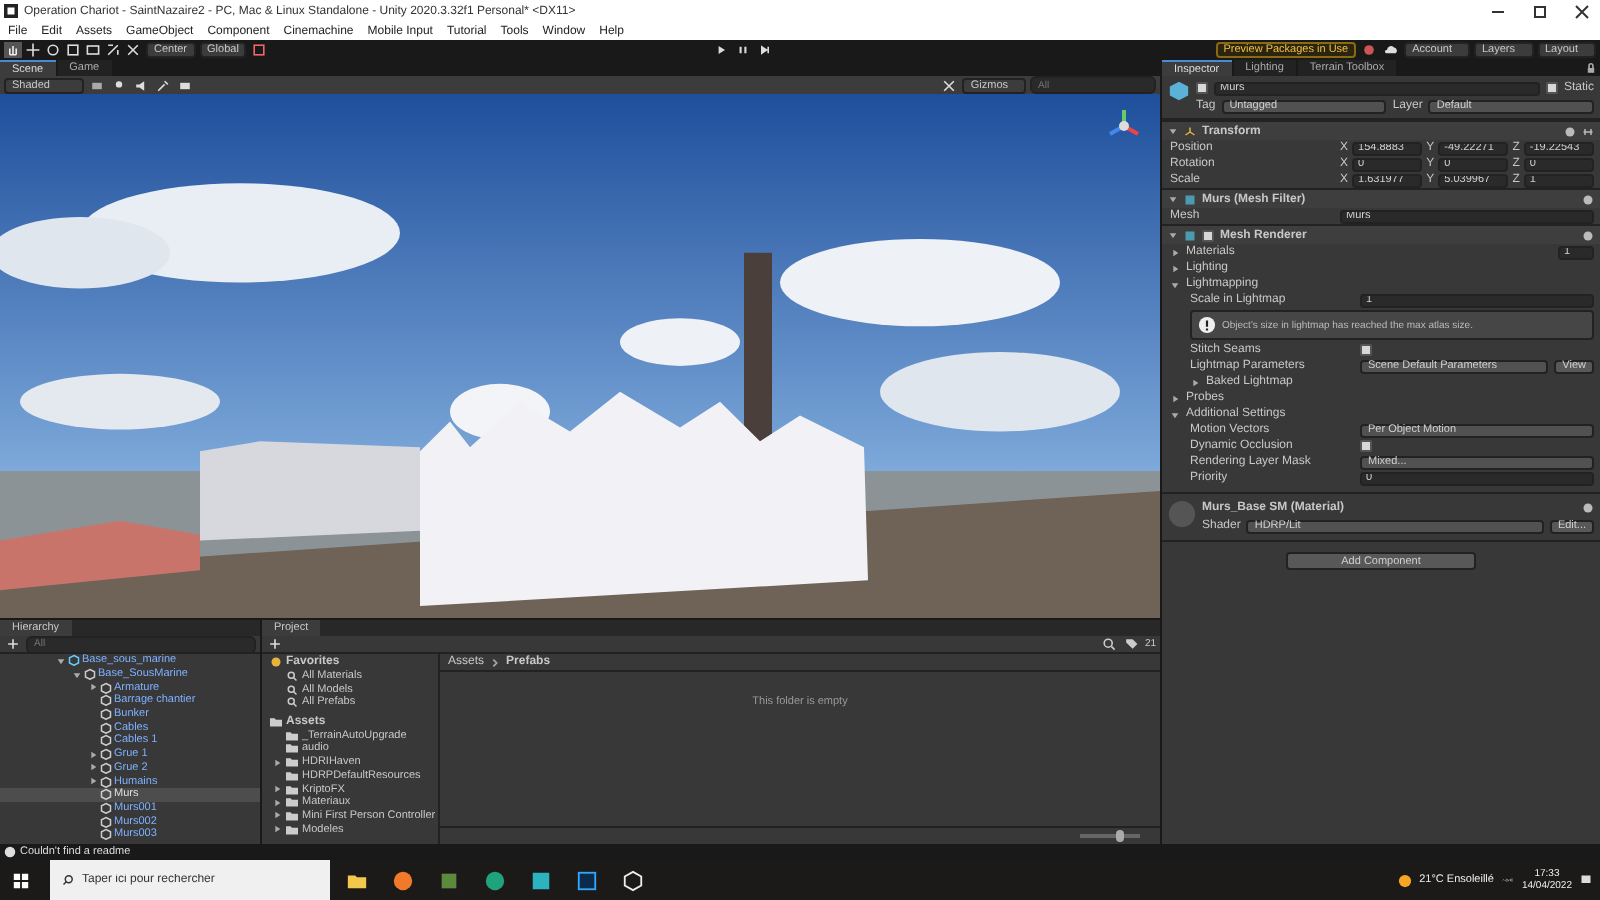 This screenshot has height=900, width=1600. What do you see at coordinates (1369, 50) in the screenshot?
I see `collab-icon` at bounding box center [1369, 50].